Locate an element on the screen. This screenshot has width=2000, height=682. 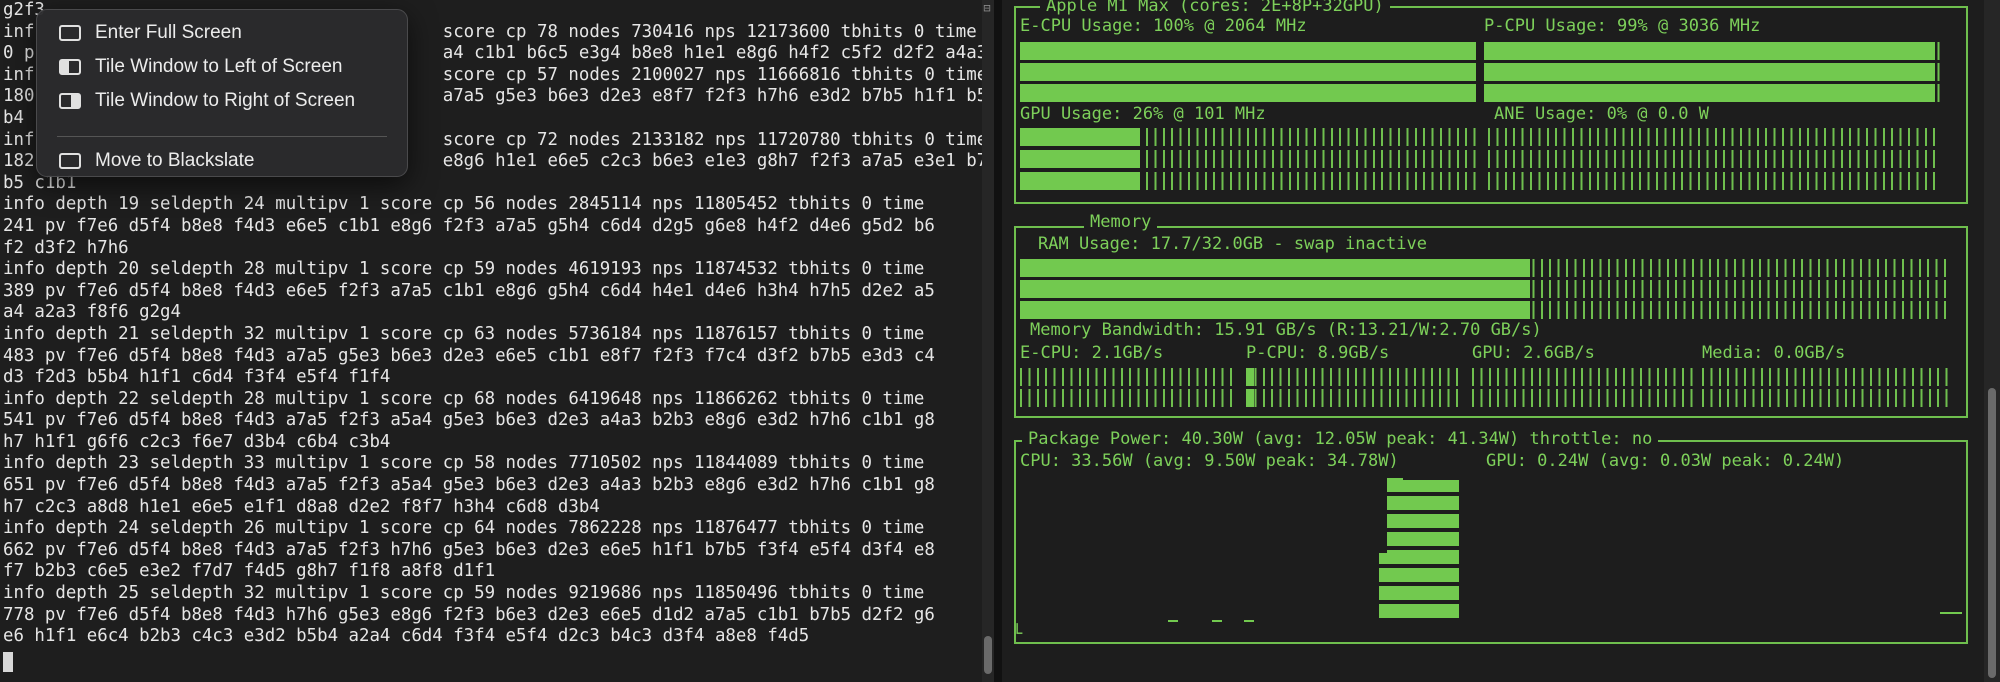
media-bw-meter is located at coordinates (1826, 377).